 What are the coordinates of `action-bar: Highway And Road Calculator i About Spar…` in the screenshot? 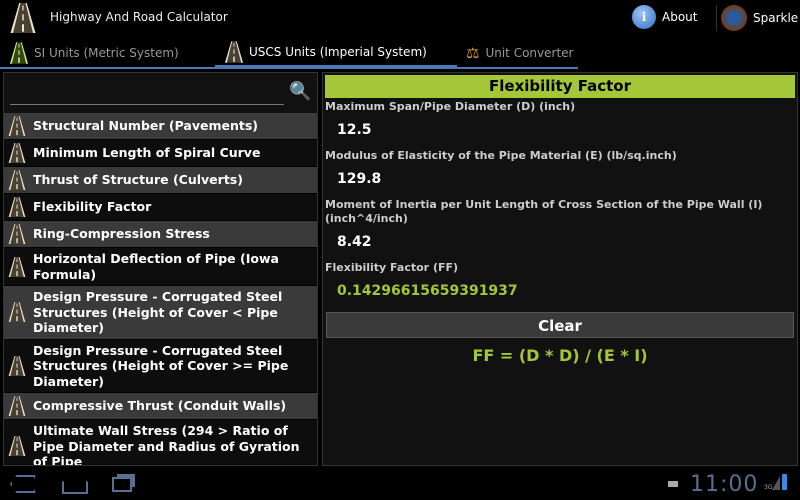 It's located at (400, 18).